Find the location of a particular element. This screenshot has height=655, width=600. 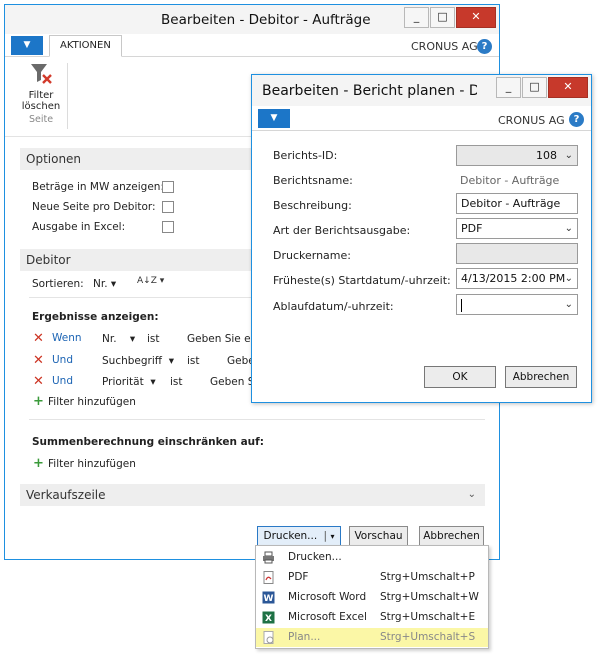

word-icon: W is located at coordinates (268, 597).